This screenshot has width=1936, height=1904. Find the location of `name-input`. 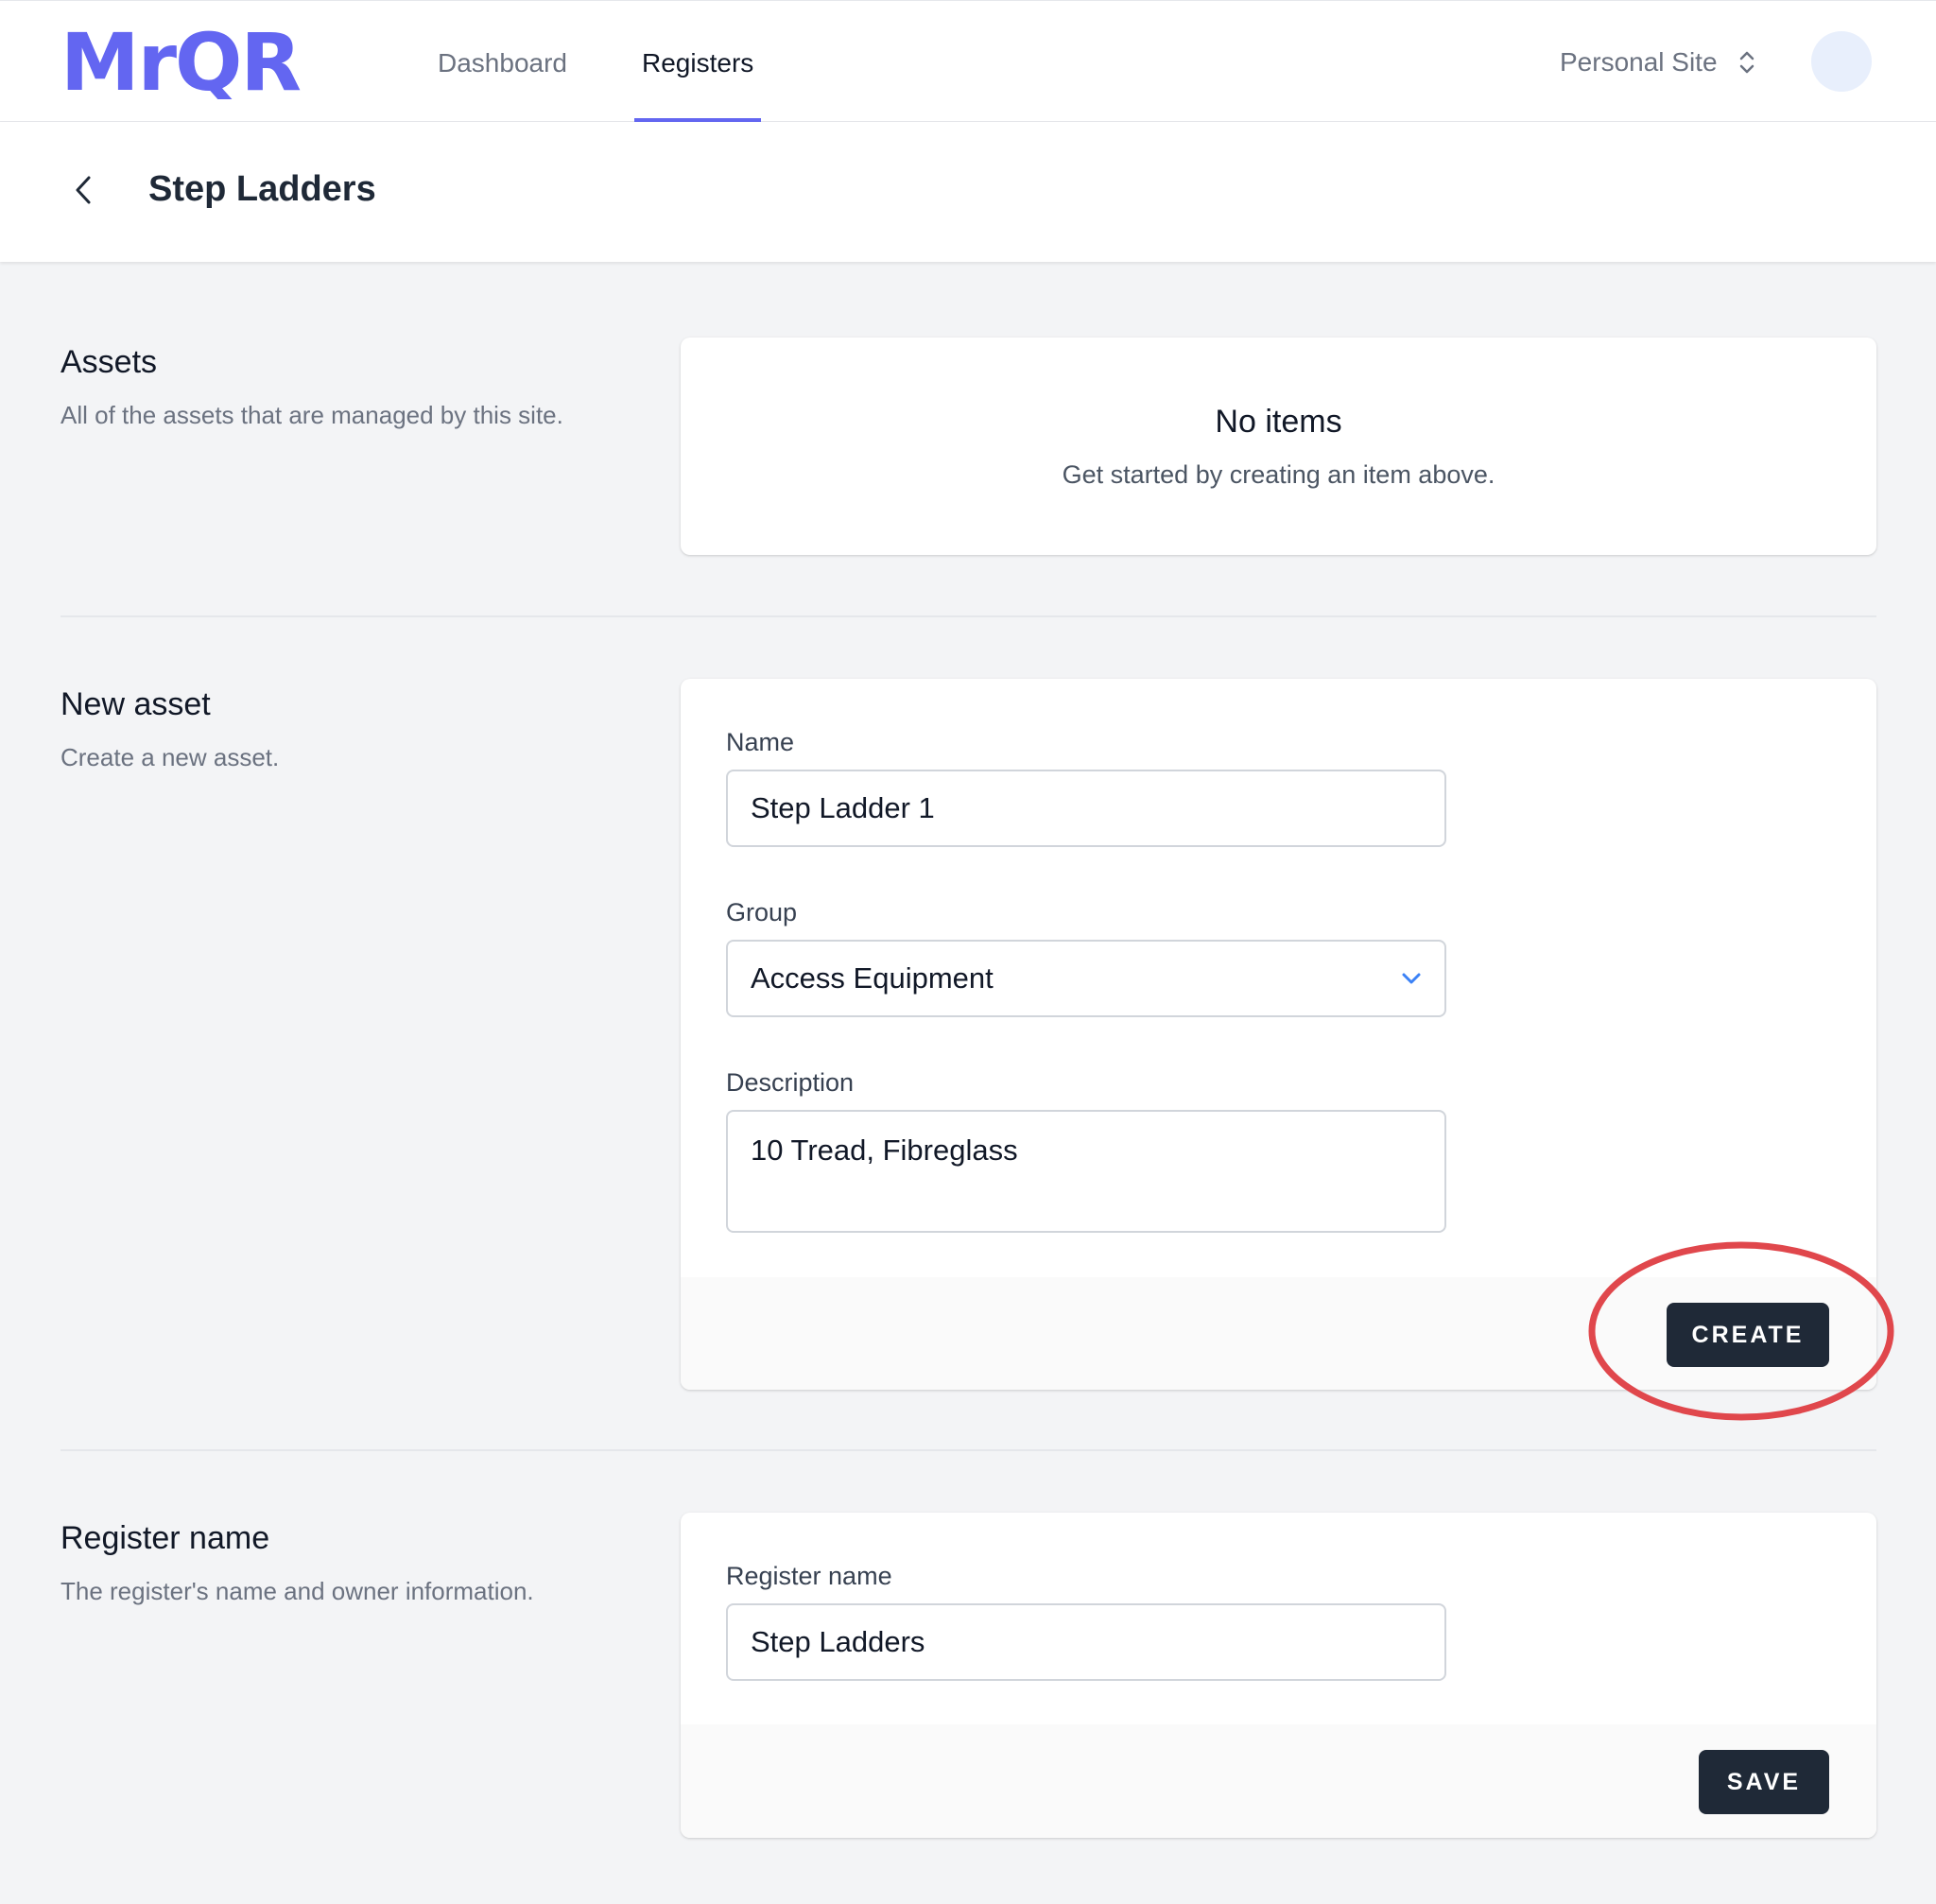

name-input is located at coordinates (1086, 808).